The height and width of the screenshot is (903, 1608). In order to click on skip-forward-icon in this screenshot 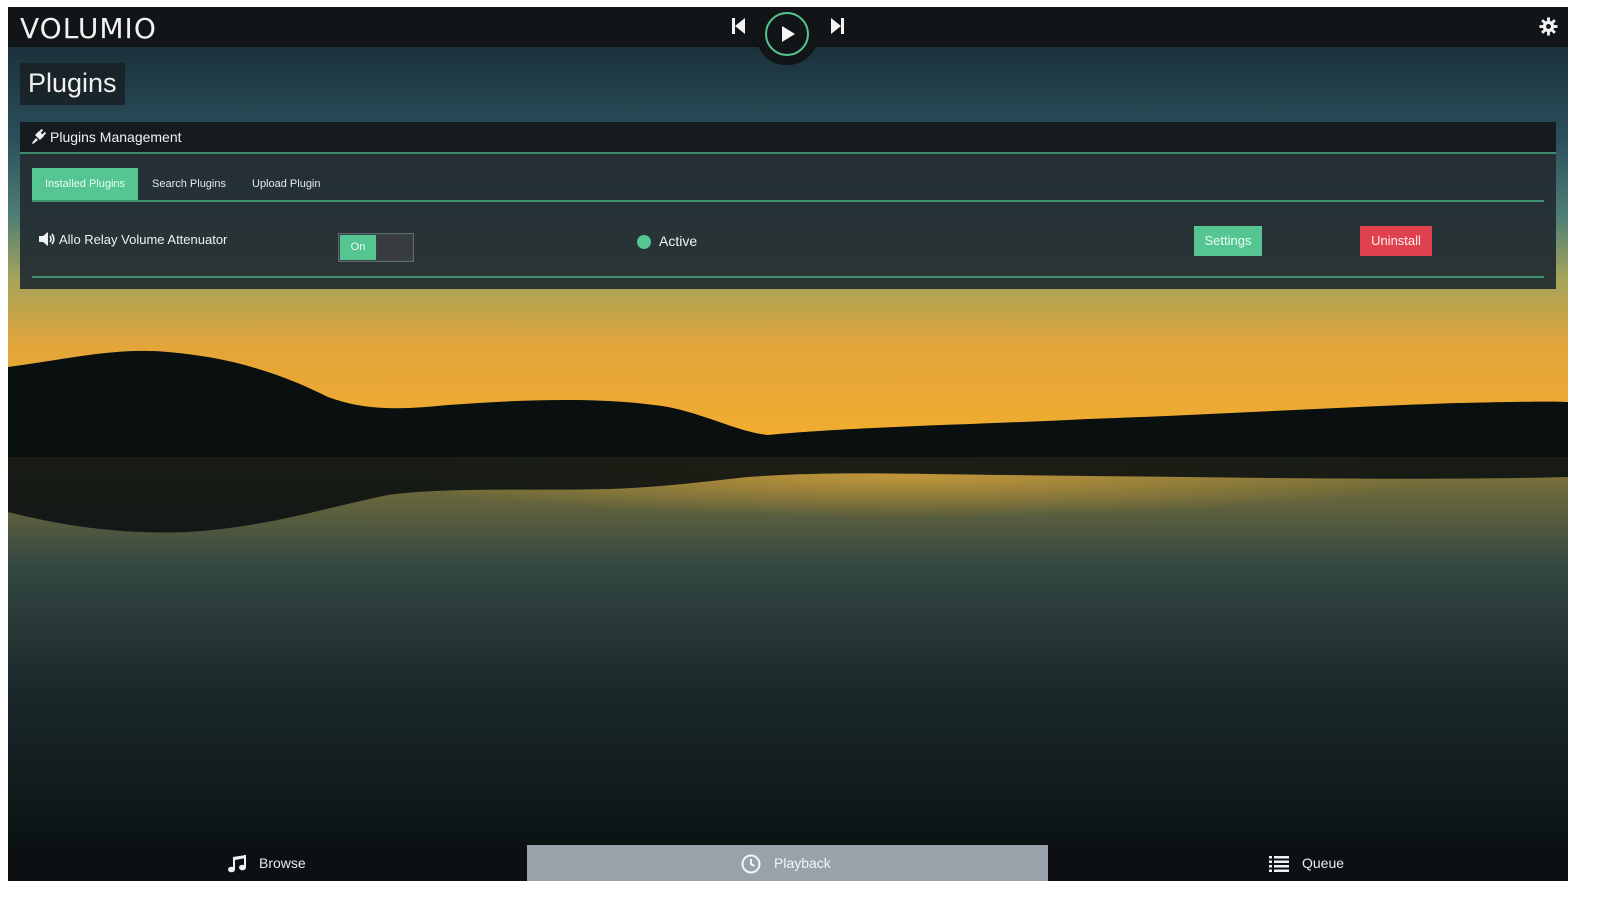, I will do `click(837, 26)`.